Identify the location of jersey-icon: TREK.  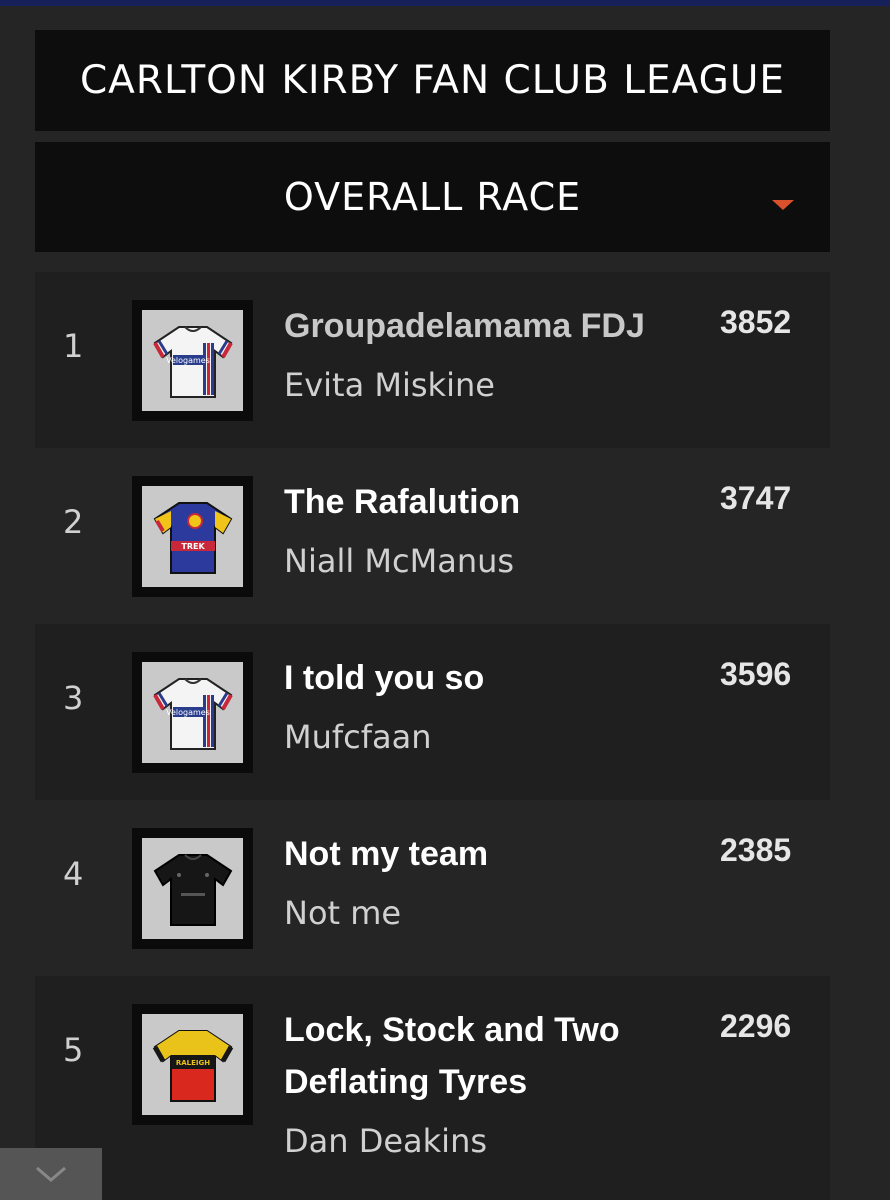
(192, 536).